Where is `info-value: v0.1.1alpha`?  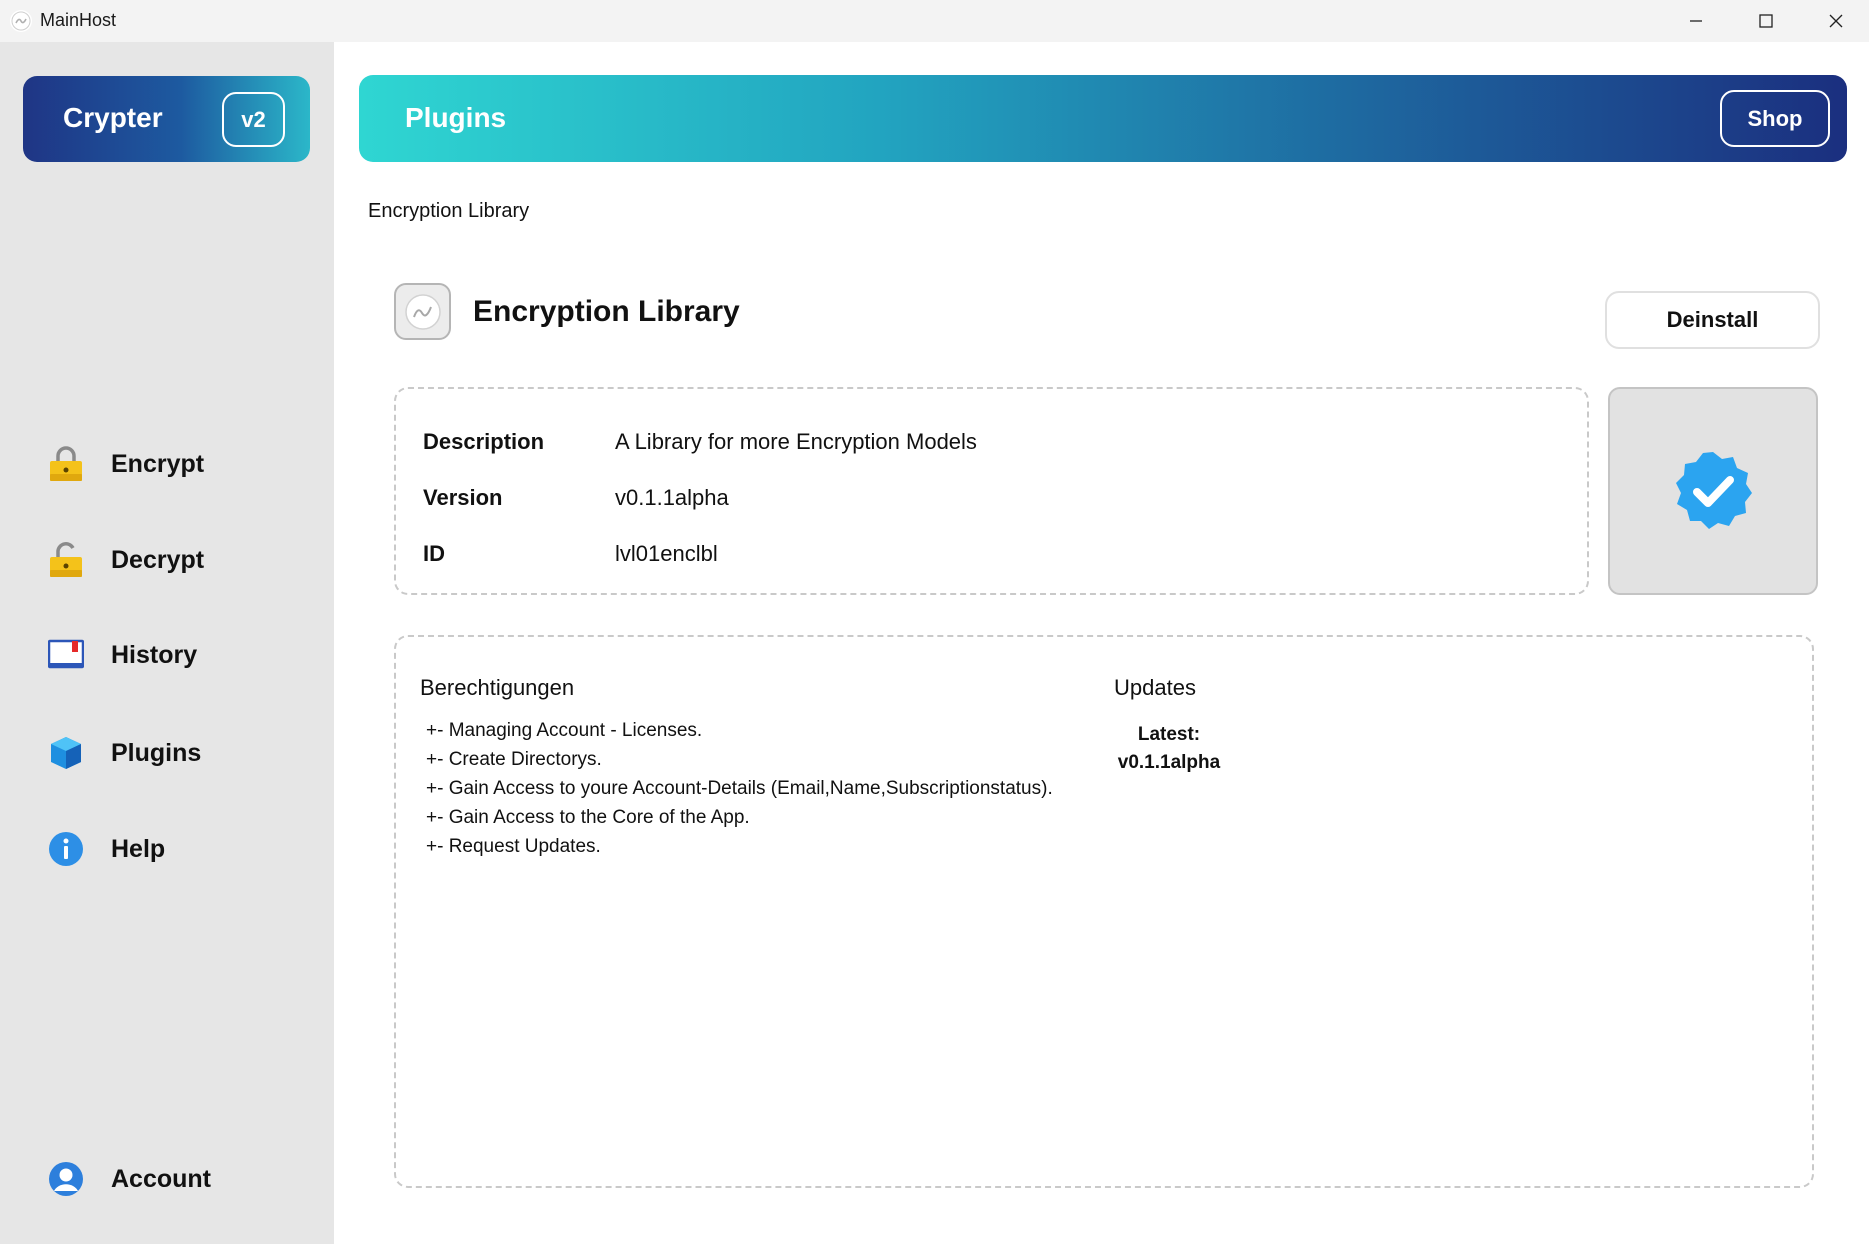 info-value: v0.1.1alpha is located at coordinates (672, 497).